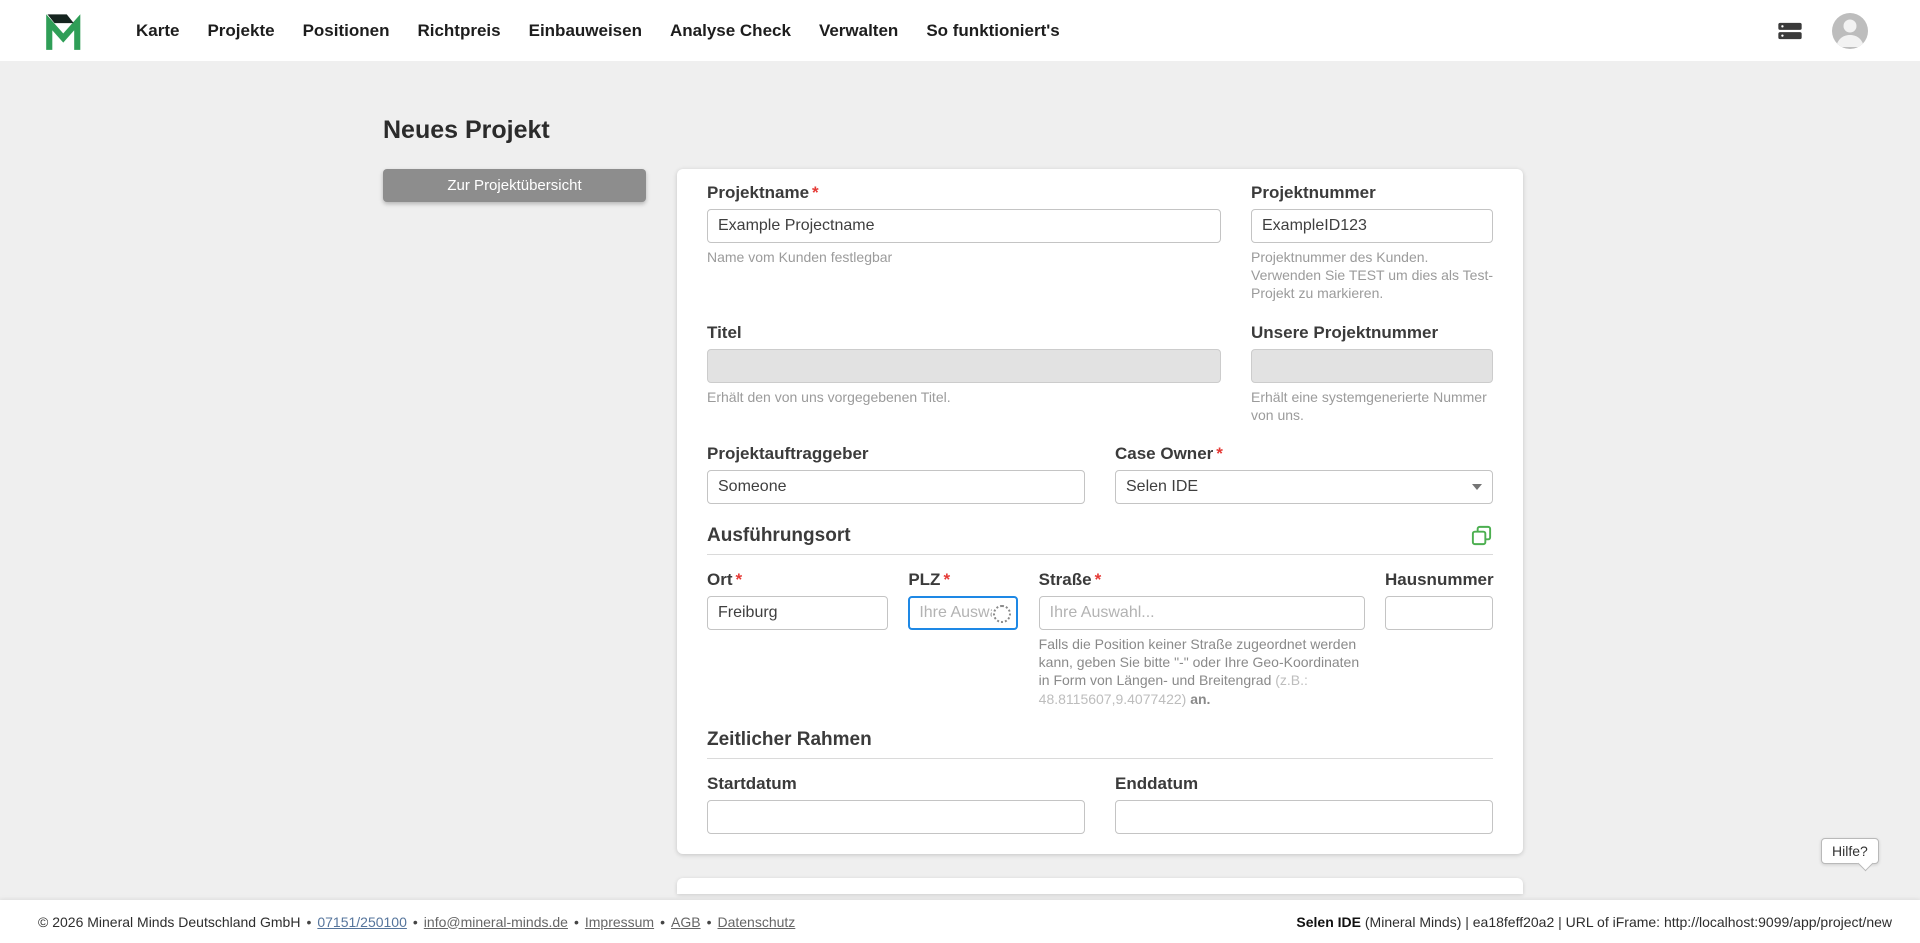 The image size is (1920, 943). I want to click on enddatum-label: Enddatum, so click(1304, 784).